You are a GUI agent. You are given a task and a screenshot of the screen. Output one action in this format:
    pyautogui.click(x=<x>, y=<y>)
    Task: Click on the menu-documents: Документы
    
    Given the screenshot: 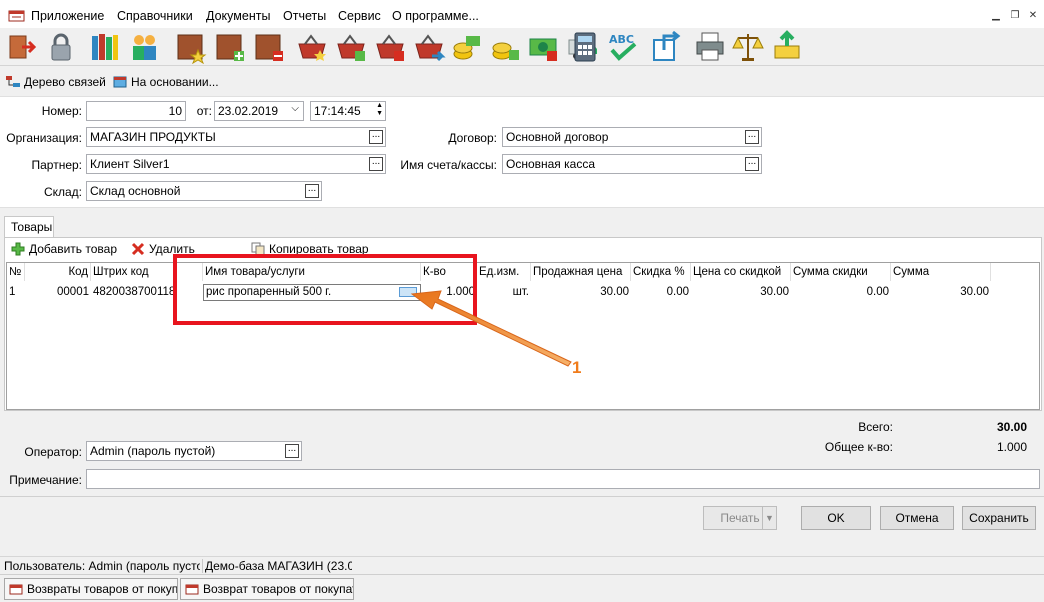 What is the action you would take?
    pyautogui.click(x=238, y=16)
    